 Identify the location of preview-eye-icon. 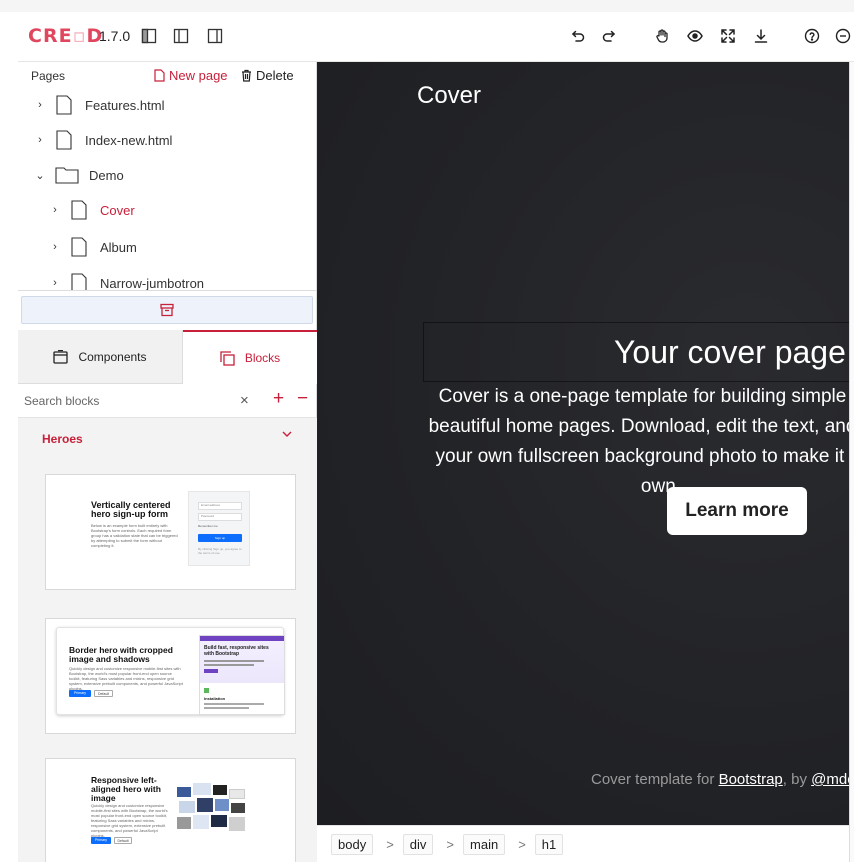
(695, 36).